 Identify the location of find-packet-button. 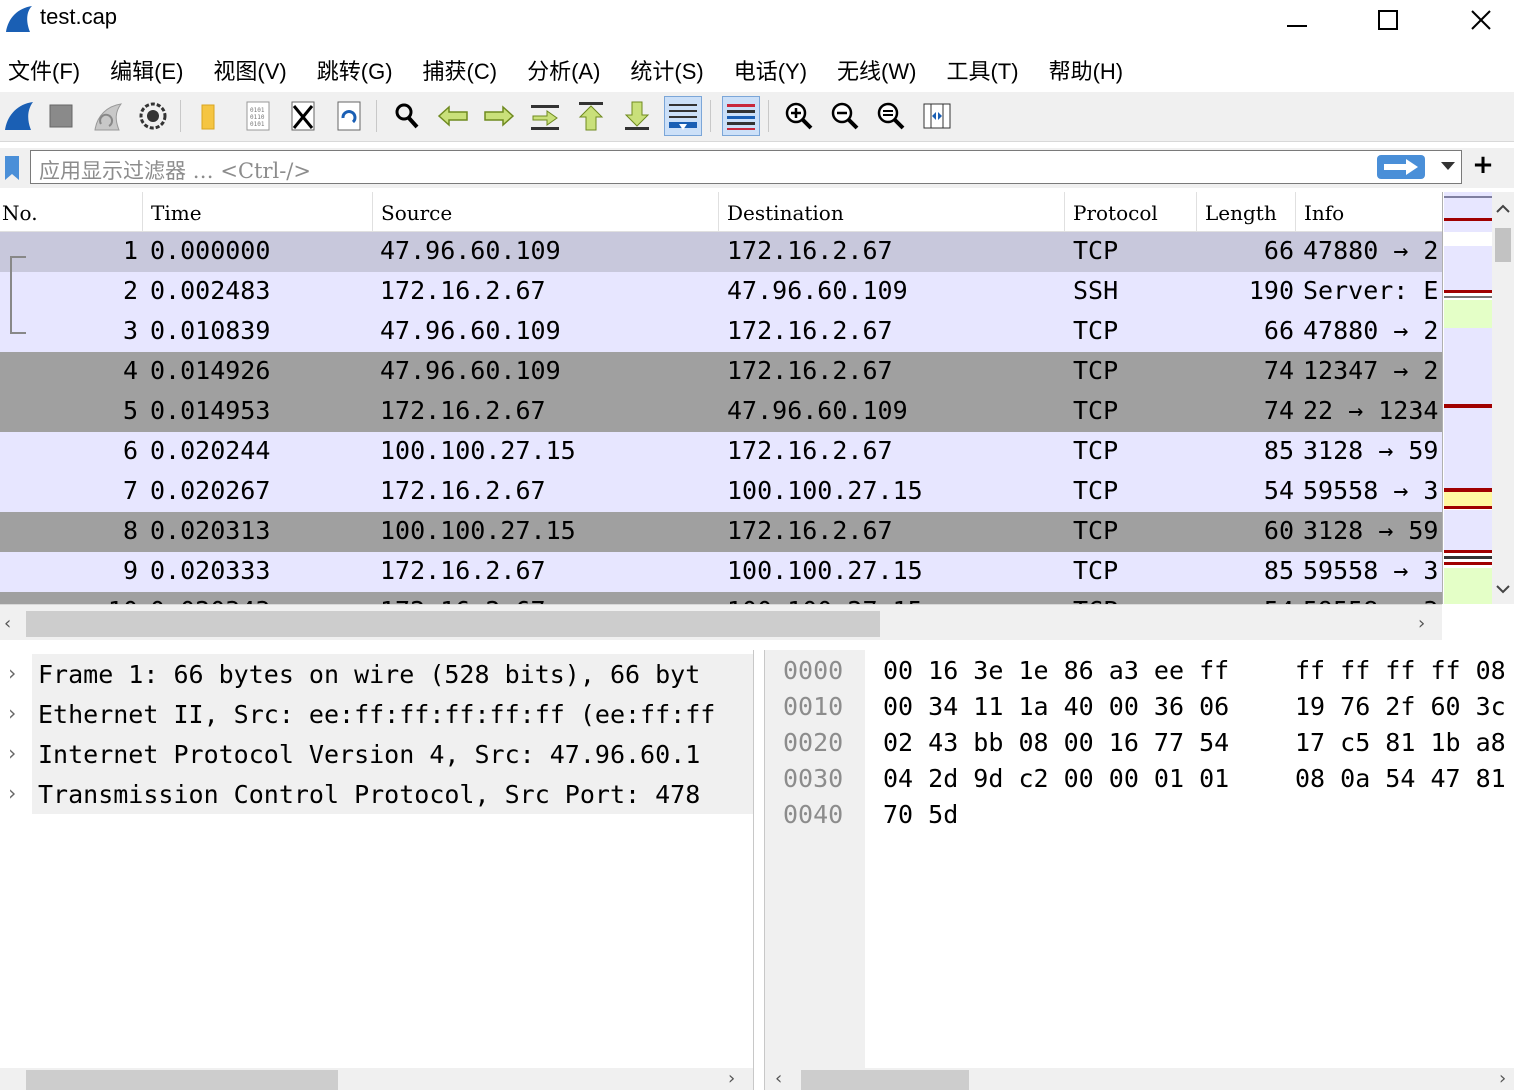
(407, 116).